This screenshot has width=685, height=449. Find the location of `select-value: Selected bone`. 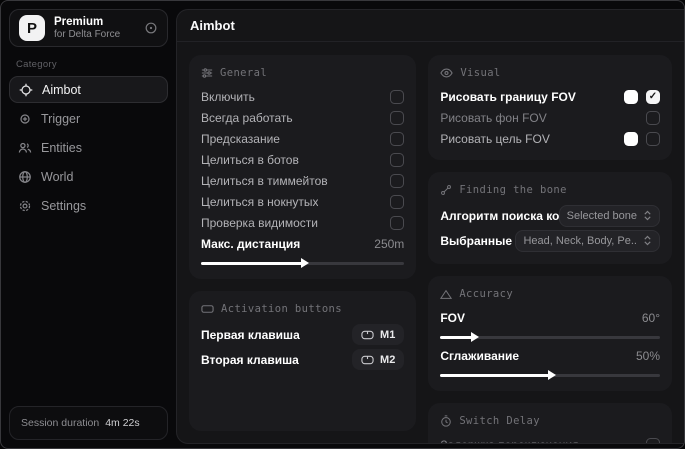

select-value: Selected bone is located at coordinates (601, 215).